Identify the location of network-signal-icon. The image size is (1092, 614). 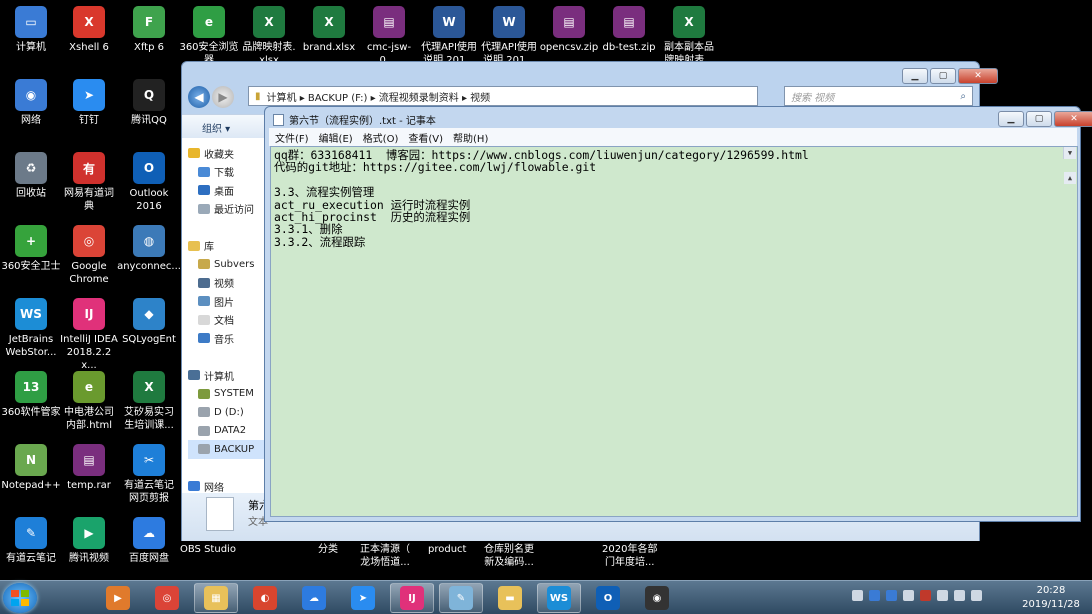
(942, 595).